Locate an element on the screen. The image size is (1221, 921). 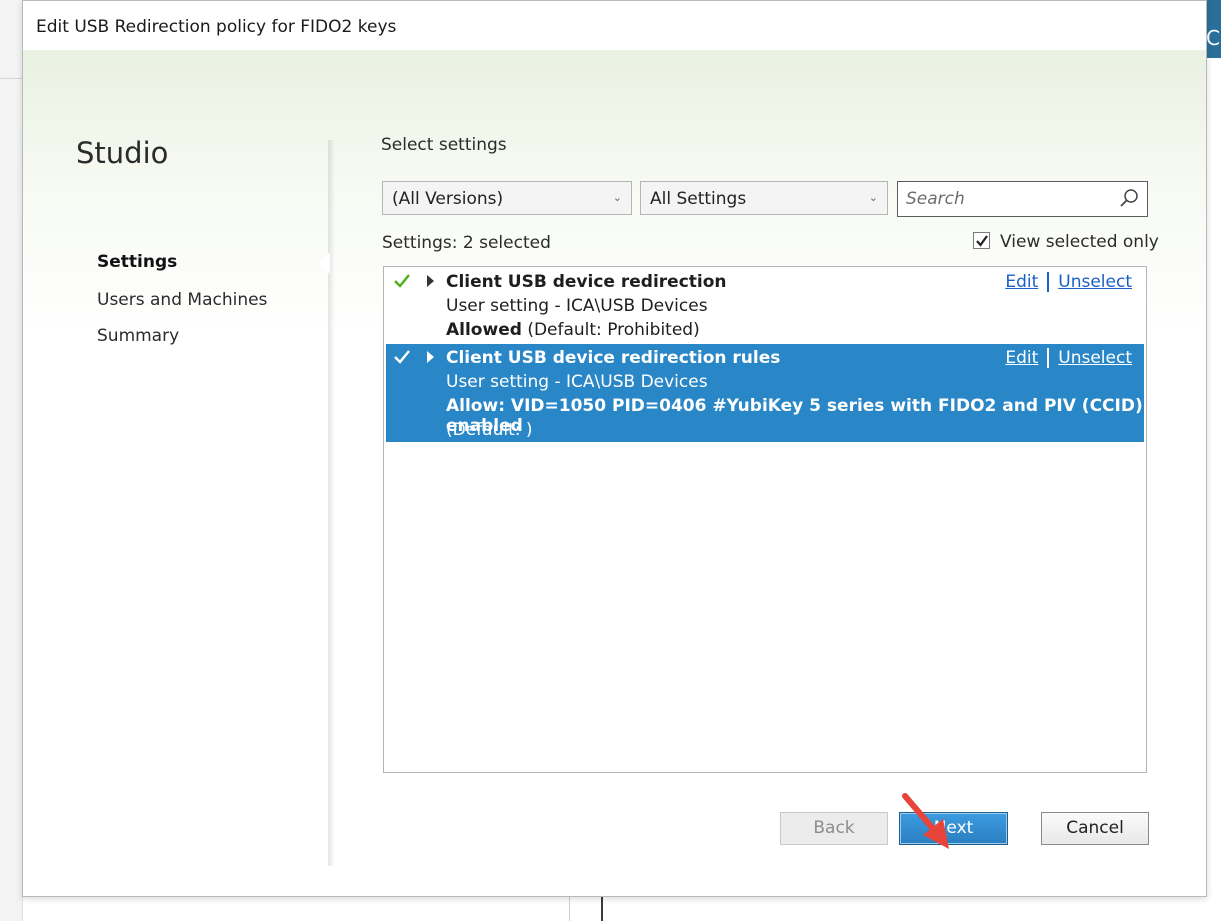
search-icon is located at coordinates (1129, 198).